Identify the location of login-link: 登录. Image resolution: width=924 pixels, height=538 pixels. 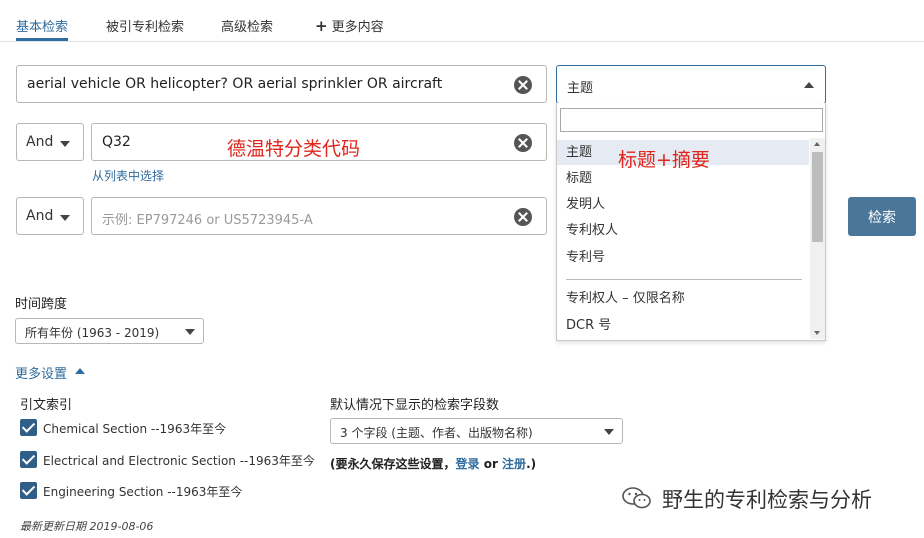
(468, 464).